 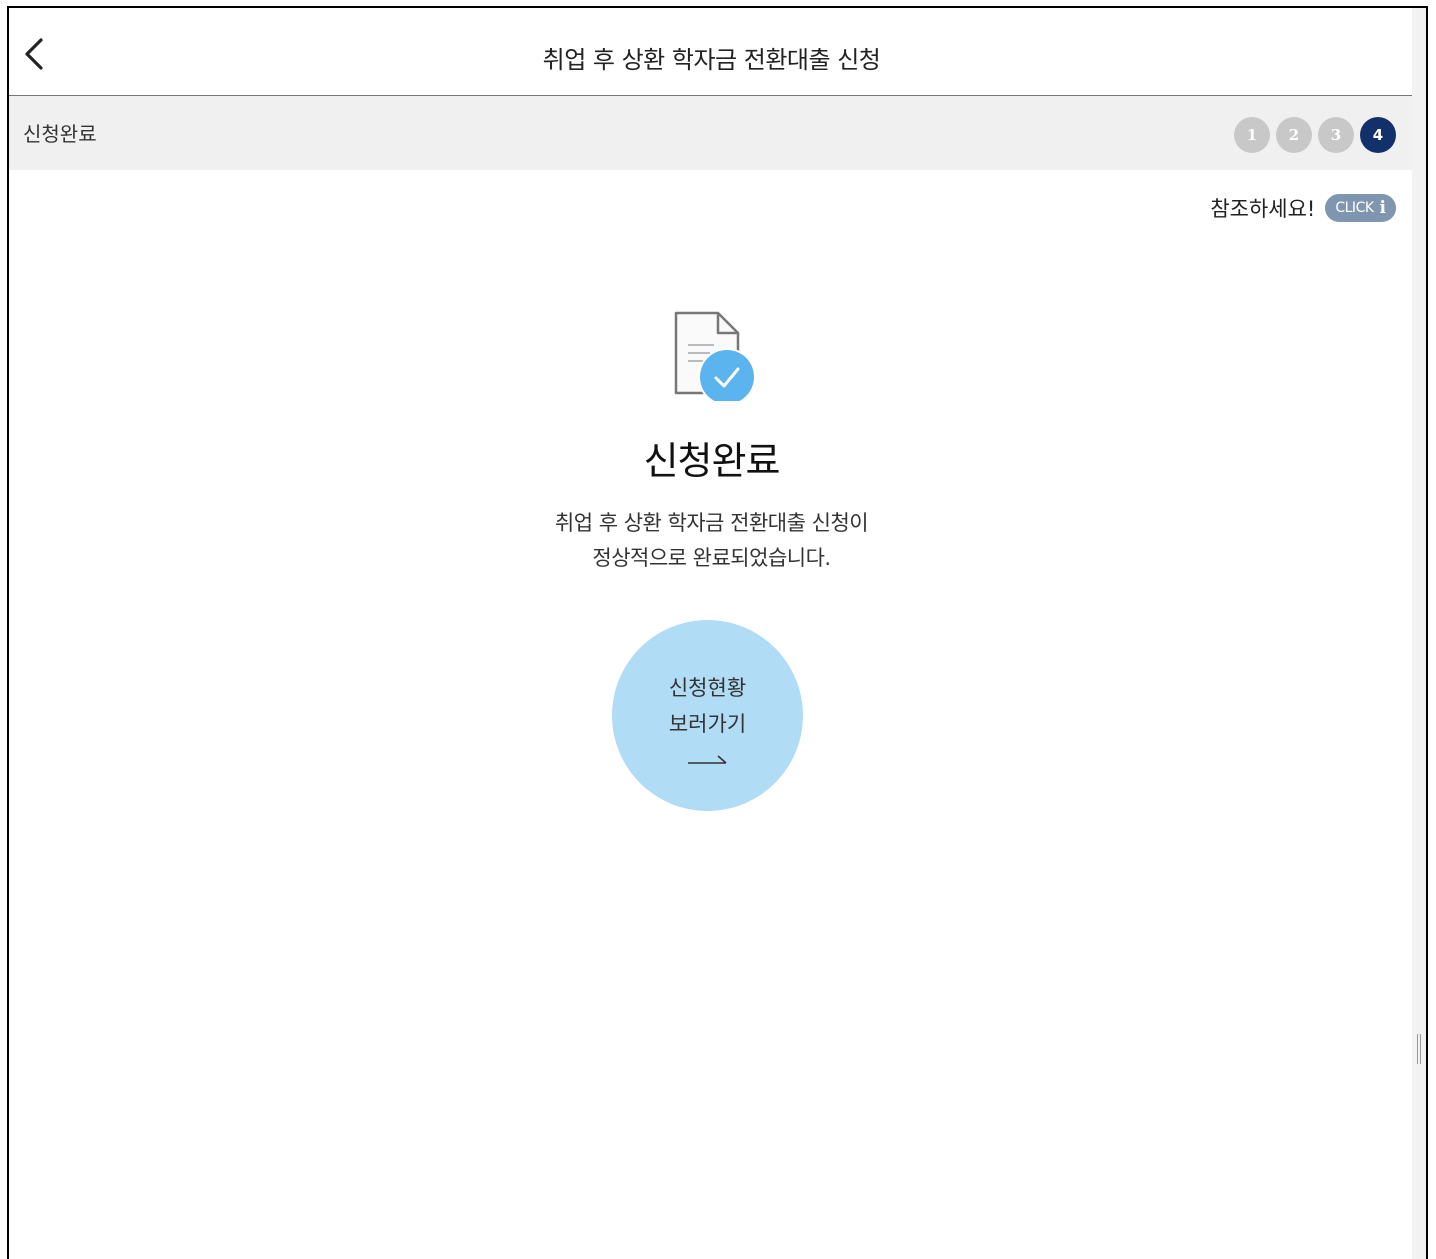 I want to click on view-status-button: 신청현황 보러가기, so click(x=707, y=715).